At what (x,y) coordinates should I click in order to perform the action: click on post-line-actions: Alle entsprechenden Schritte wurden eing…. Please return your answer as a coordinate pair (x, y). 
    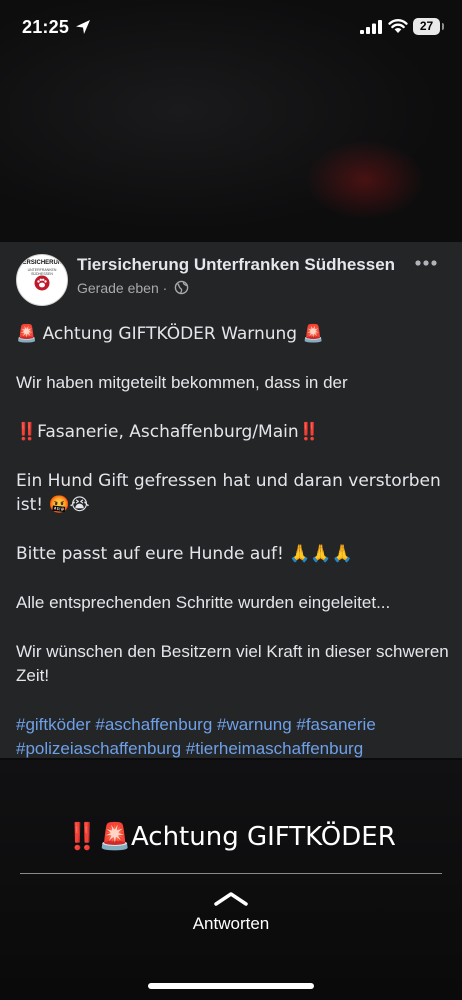
    Looking at the image, I should click on (203, 602).